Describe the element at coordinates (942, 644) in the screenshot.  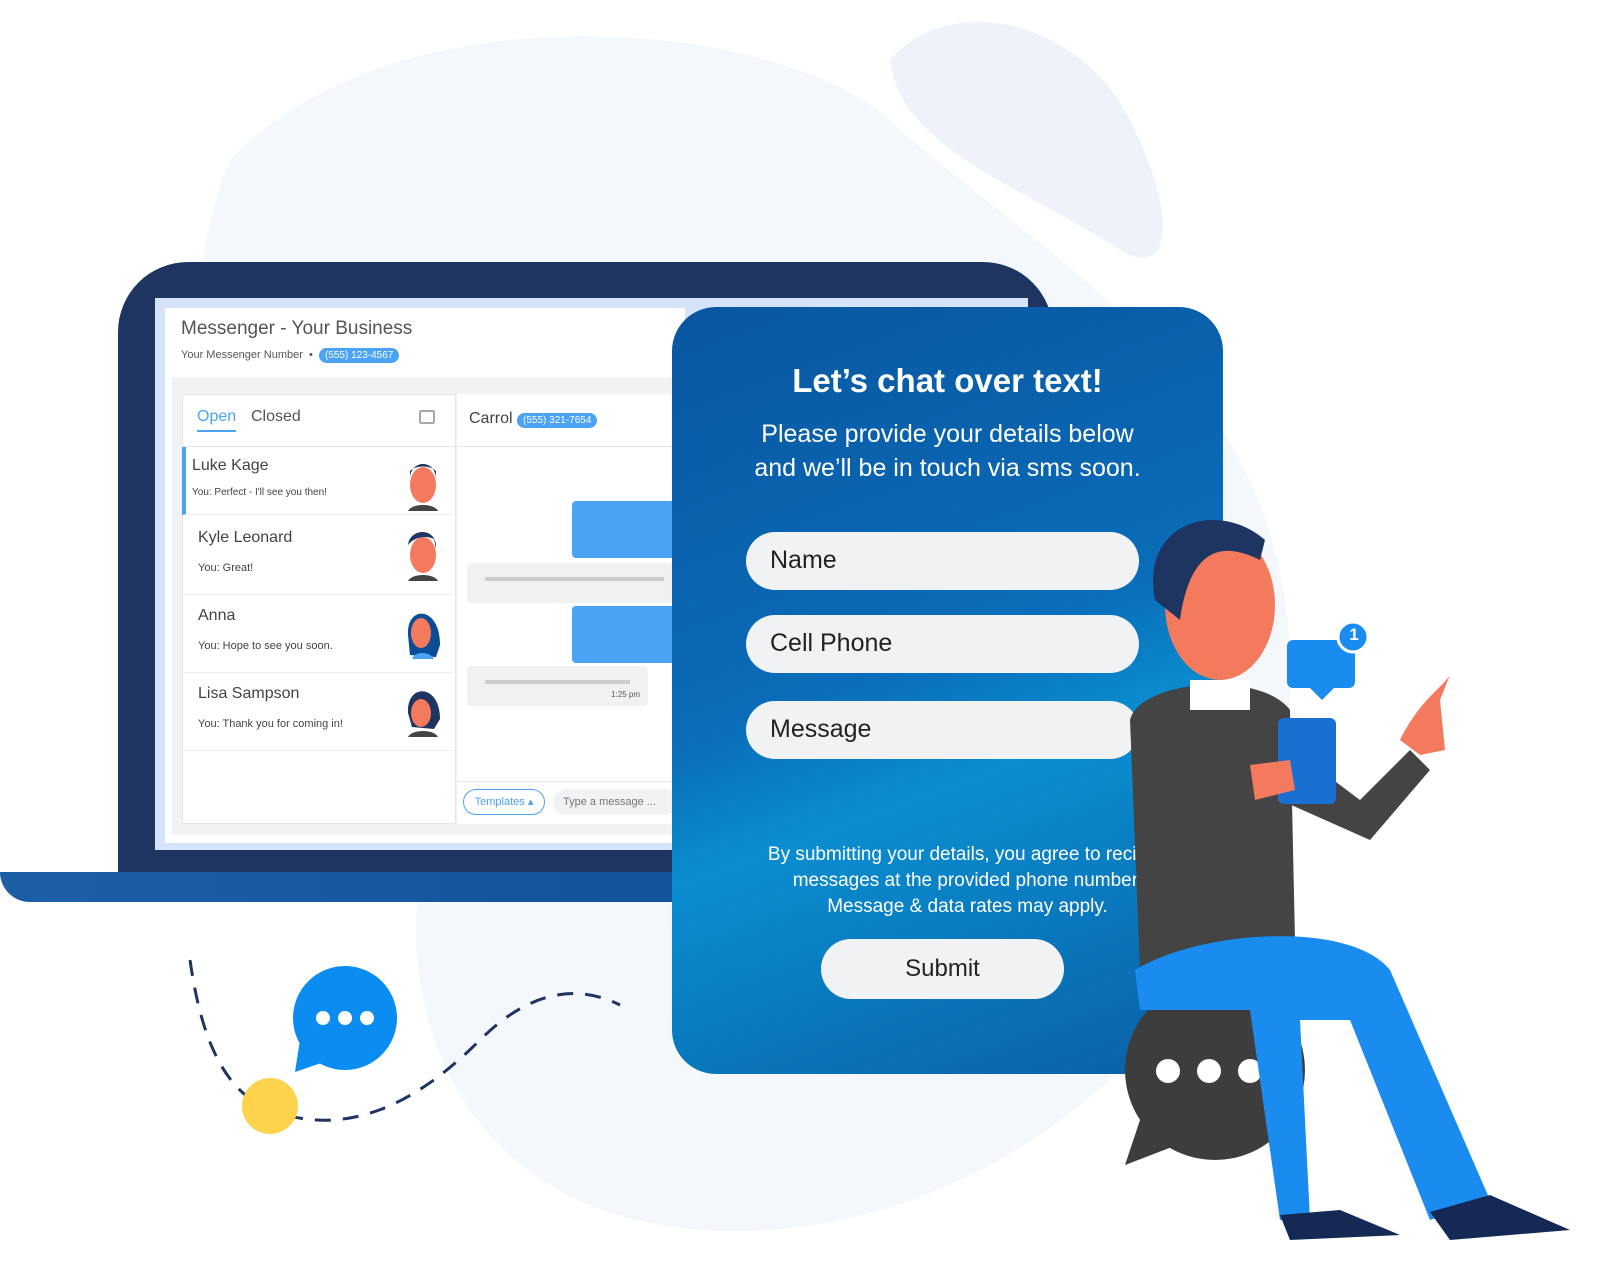
I see `cell-phone-field: Cell Phone` at that location.